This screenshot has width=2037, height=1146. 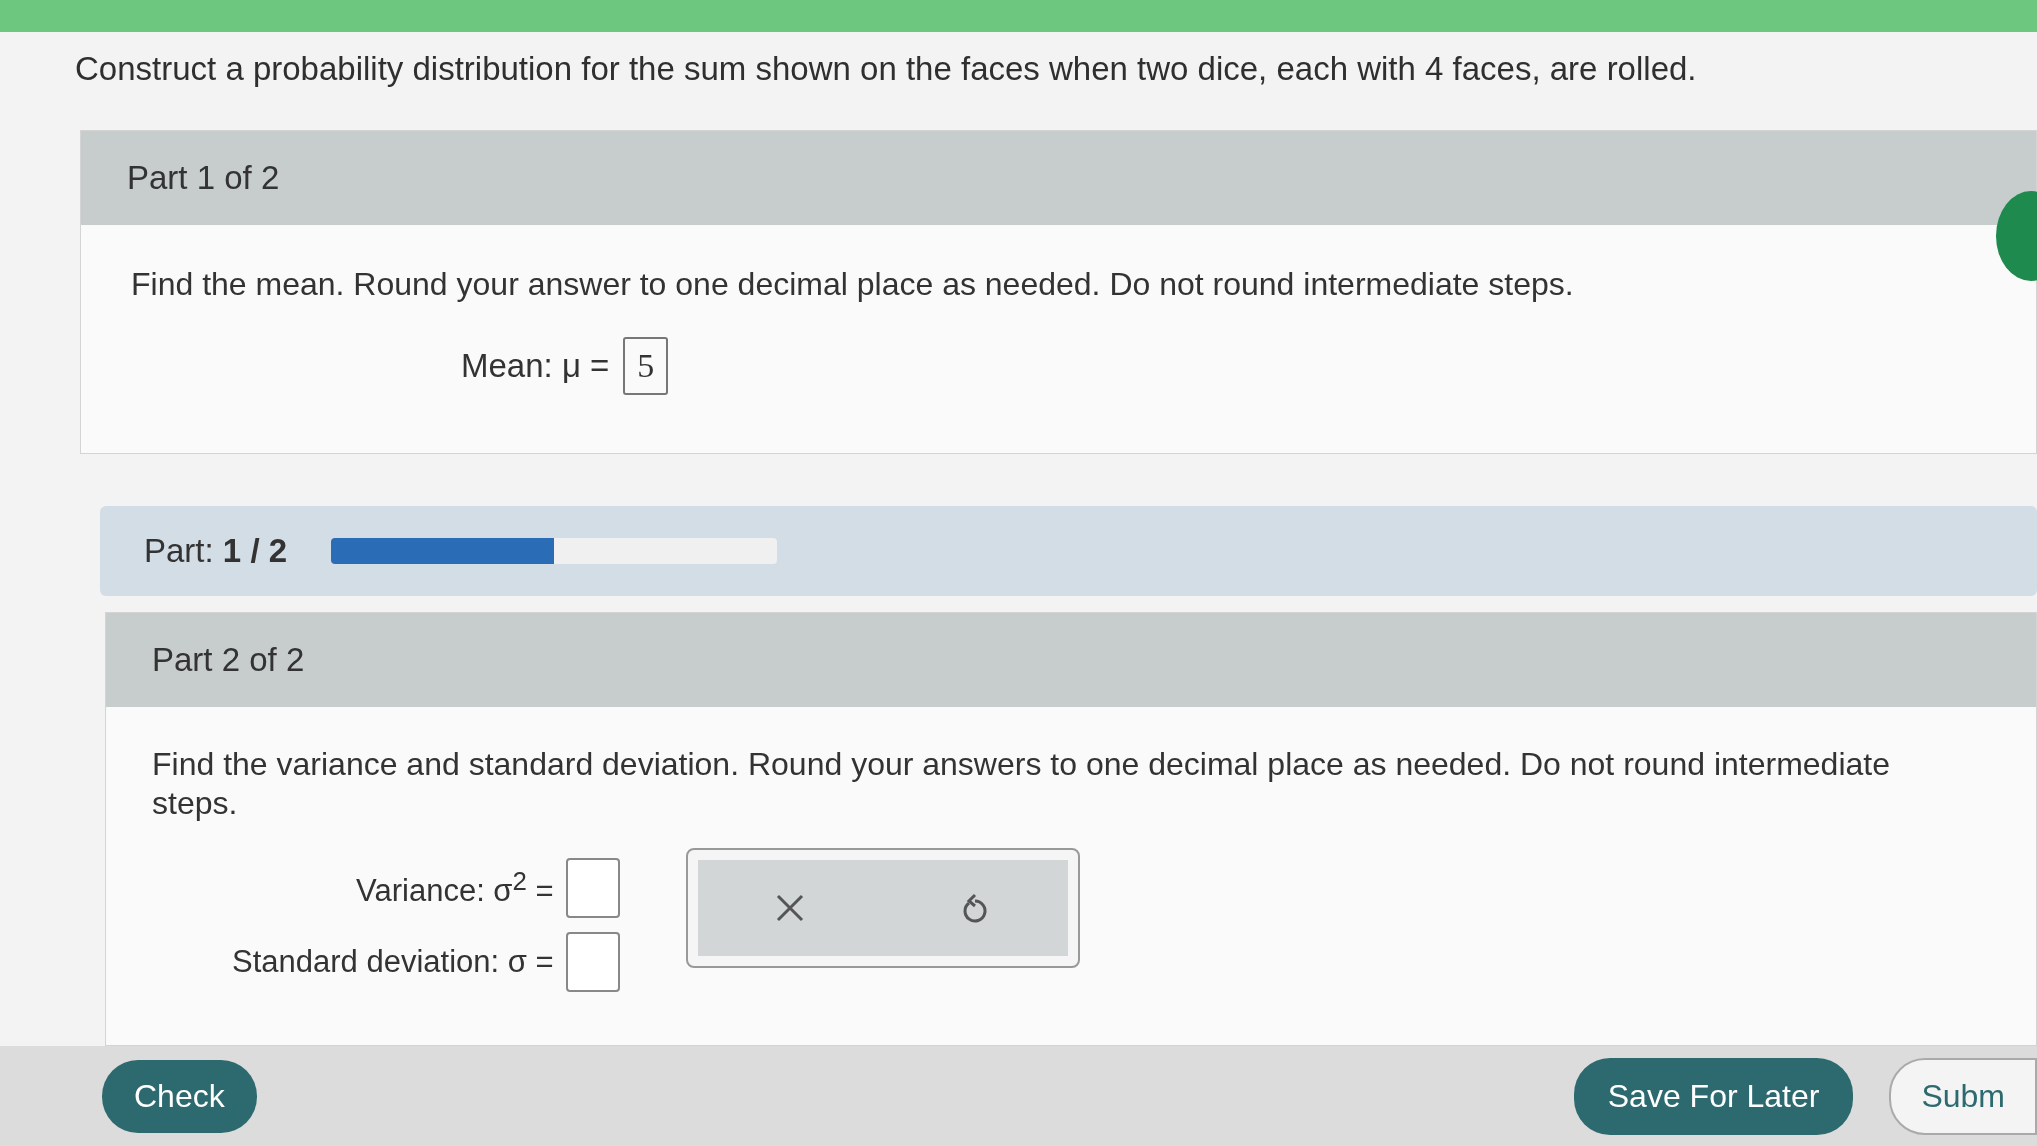 What do you see at coordinates (455, 888) in the screenshot?
I see `field-label: Variance: σ$^{2}$ =` at bounding box center [455, 888].